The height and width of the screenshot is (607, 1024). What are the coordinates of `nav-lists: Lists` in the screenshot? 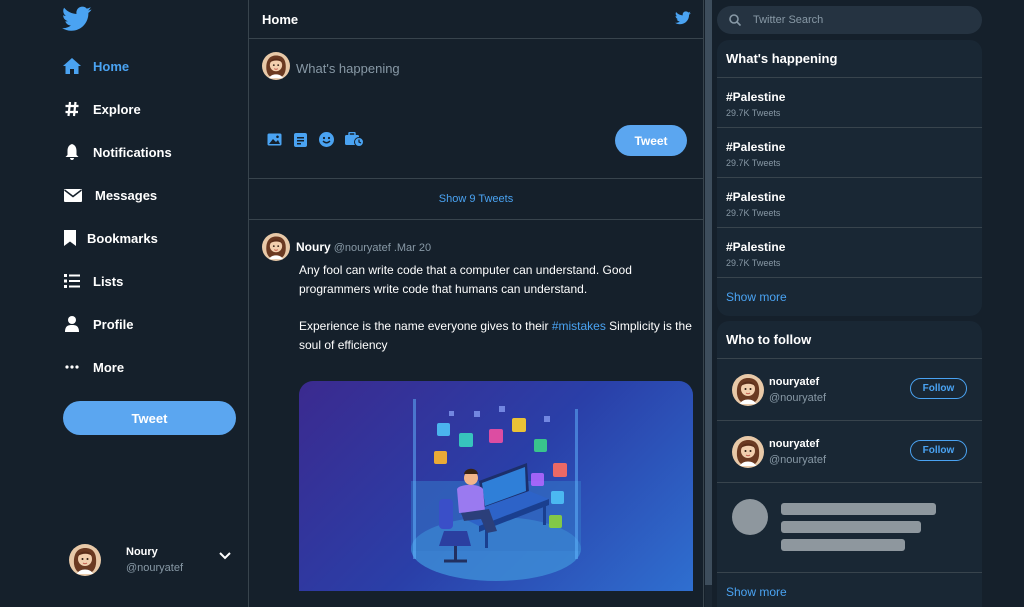 It's located at (92, 281).